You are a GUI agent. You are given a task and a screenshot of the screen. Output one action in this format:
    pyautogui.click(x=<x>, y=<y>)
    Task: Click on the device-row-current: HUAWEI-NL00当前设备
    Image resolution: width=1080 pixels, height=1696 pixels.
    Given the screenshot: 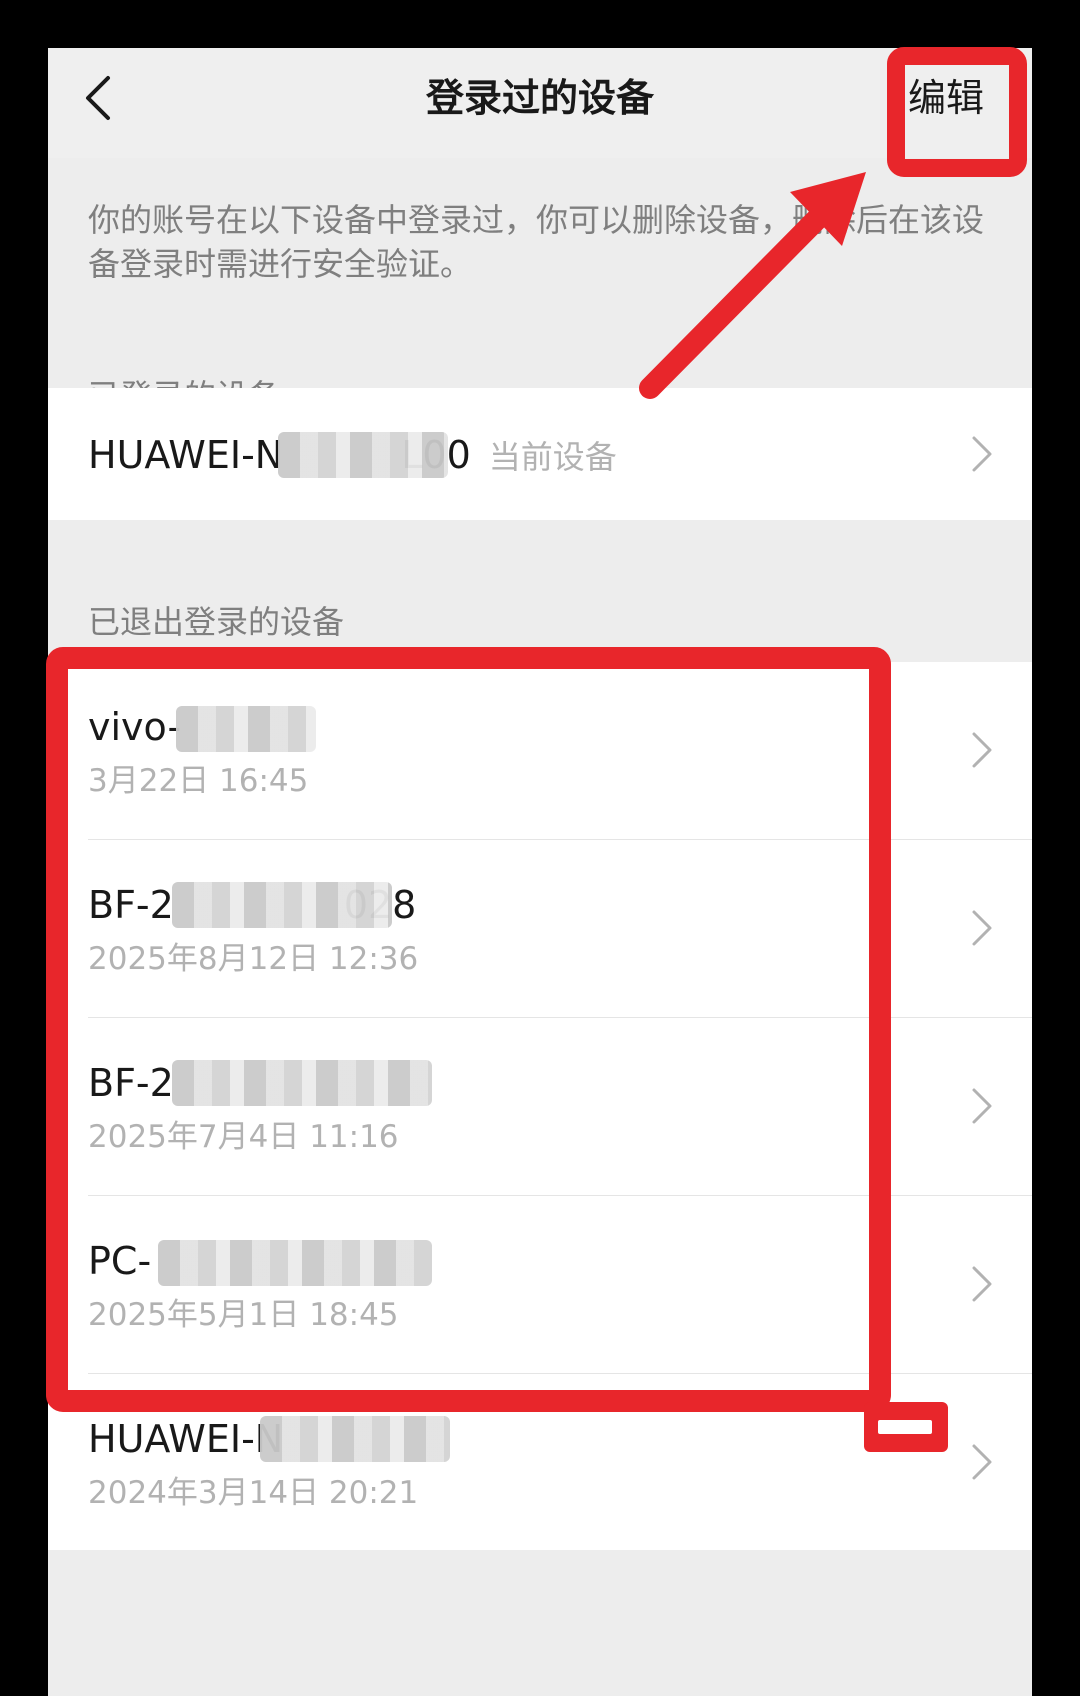 What is the action you would take?
    pyautogui.click(x=540, y=454)
    